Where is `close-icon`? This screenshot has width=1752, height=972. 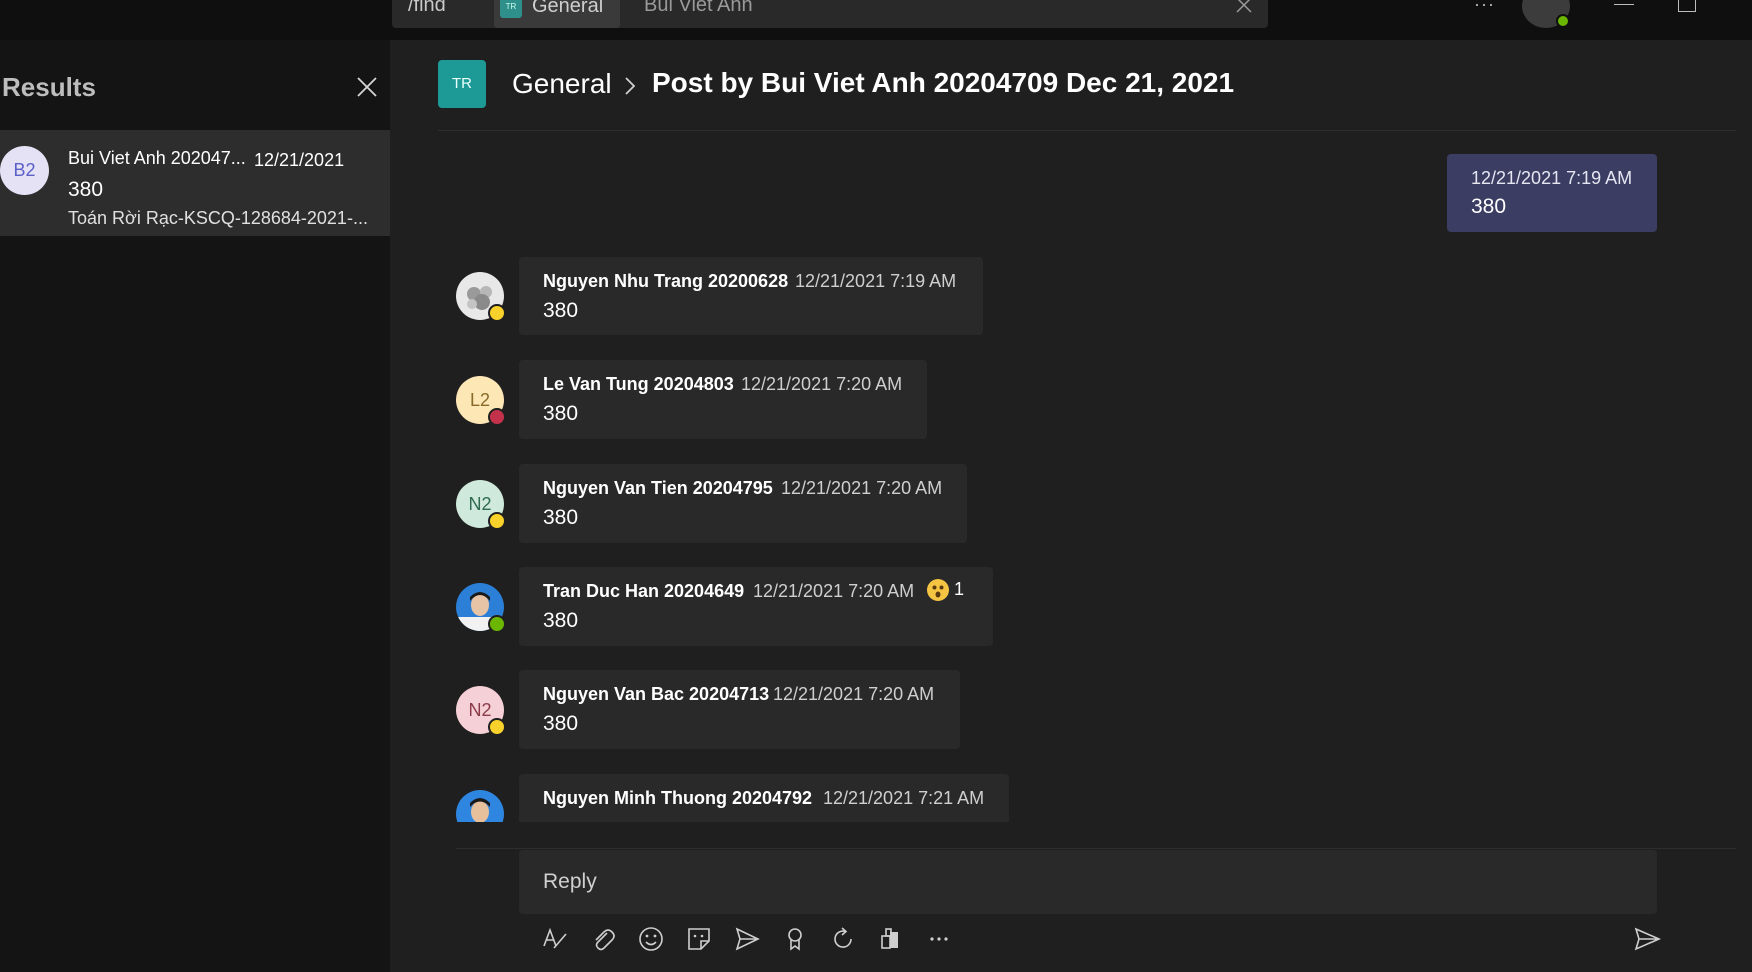
close-icon is located at coordinates (367, 87).